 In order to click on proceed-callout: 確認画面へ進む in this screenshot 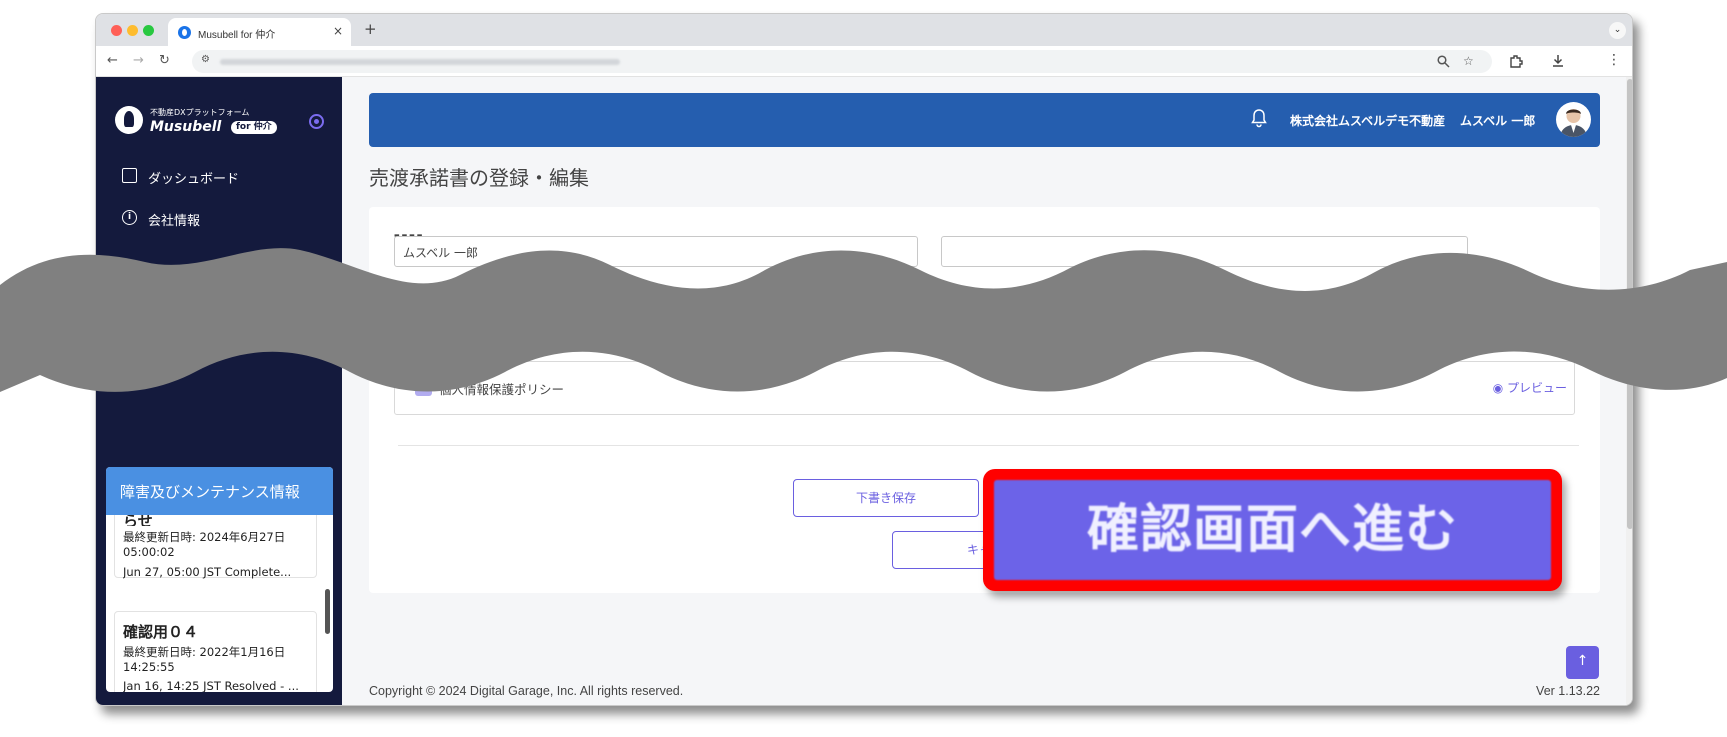, I will do `click(1272, 530)`.